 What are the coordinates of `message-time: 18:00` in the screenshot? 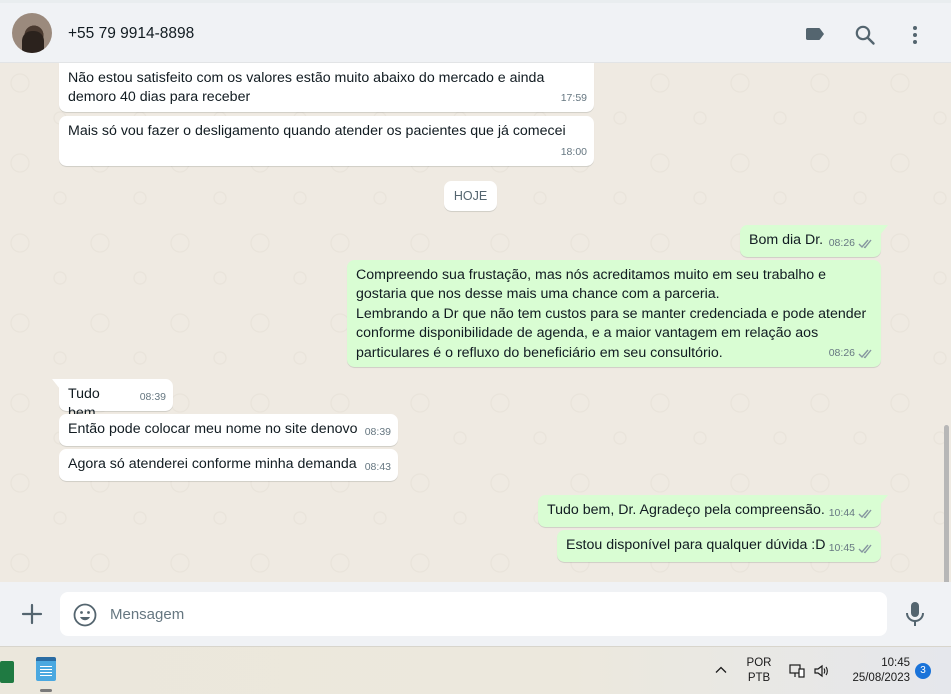 It's located at (573, 151).